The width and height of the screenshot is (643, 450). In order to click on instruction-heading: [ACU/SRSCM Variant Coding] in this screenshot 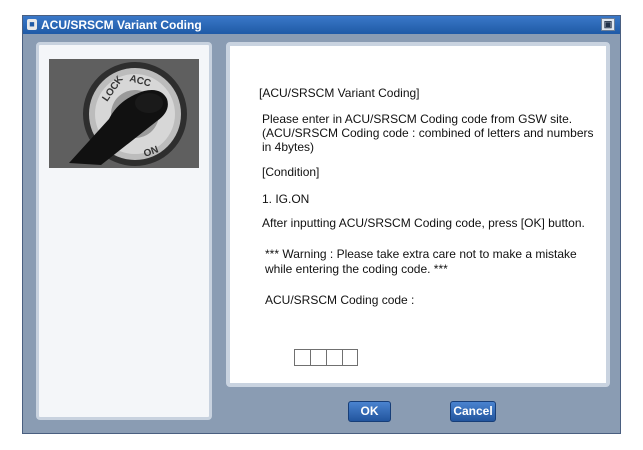, I will do `click(339, 93)`.